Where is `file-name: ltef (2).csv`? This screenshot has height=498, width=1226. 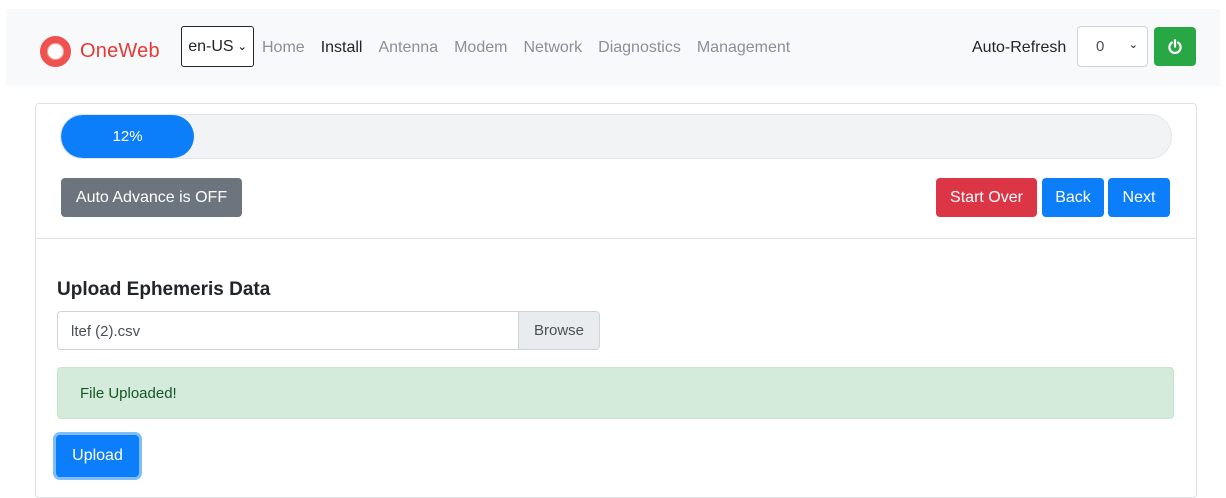 file-name: ltef (2).csv is located at coordinates (106, 331).